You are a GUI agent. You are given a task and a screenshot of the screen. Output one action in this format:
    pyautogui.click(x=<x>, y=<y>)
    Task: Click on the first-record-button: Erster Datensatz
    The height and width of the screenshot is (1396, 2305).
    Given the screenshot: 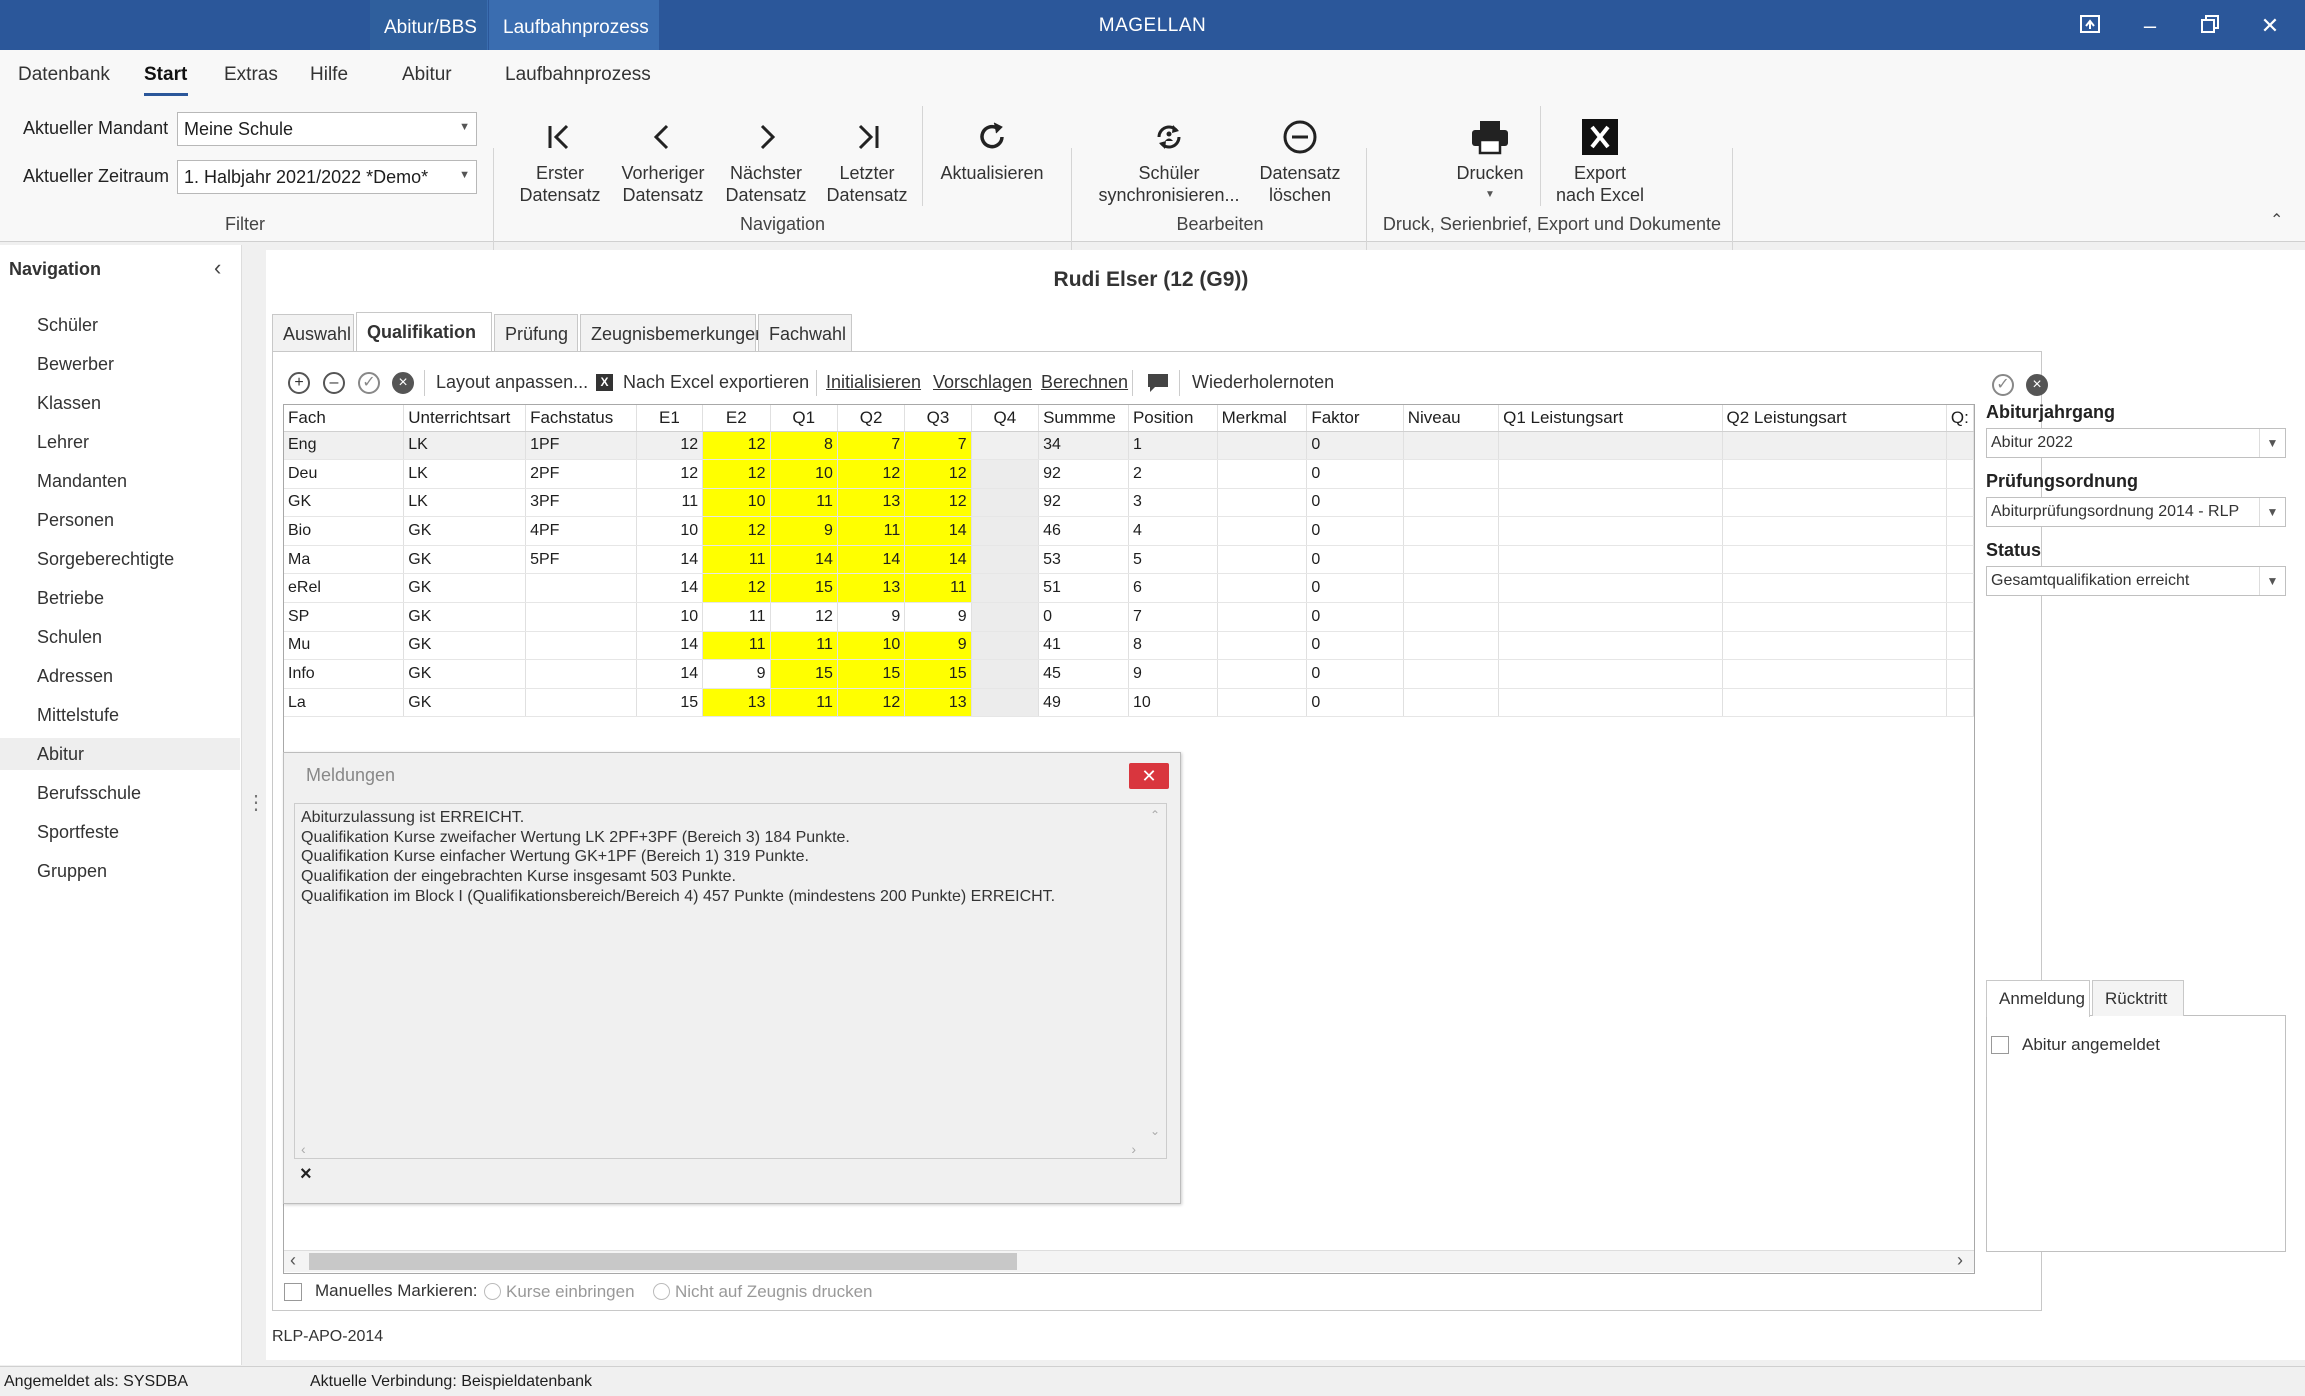 What is the action you would take?
    pyautogui.click(x=560, y=156)
    